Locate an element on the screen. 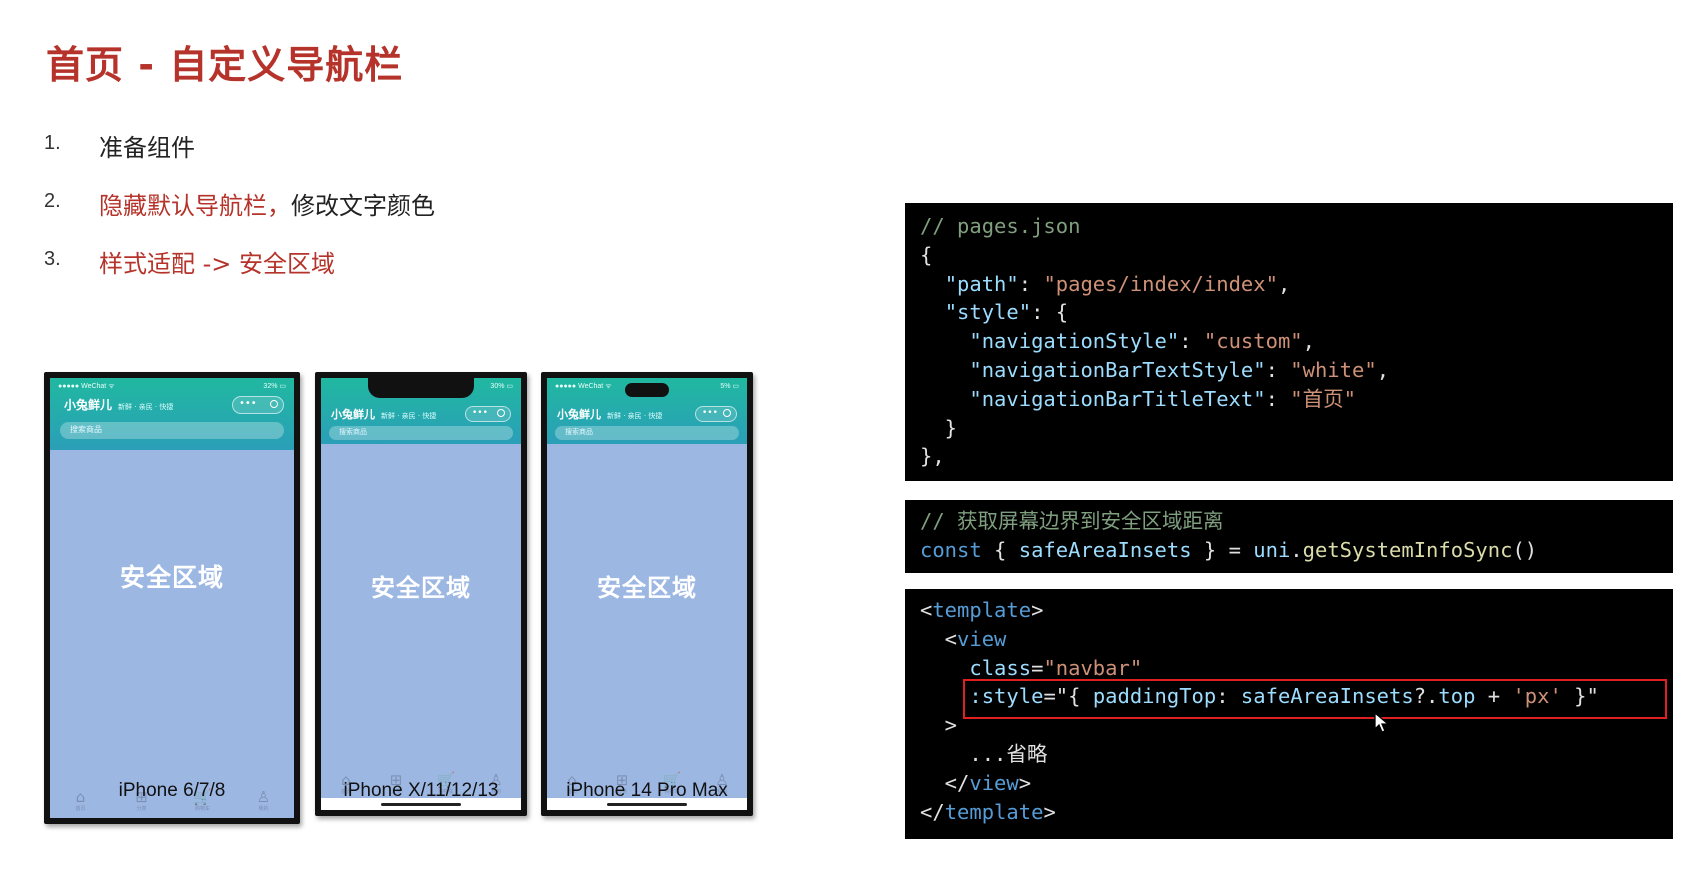 This screenshot has width=1696, height=876. custom-navbar: 30% ▭ 小兔鲜儿 新鲜 · 亲民 · 快捷 ••• 搜索商品 is located at coordinates (421, 411).